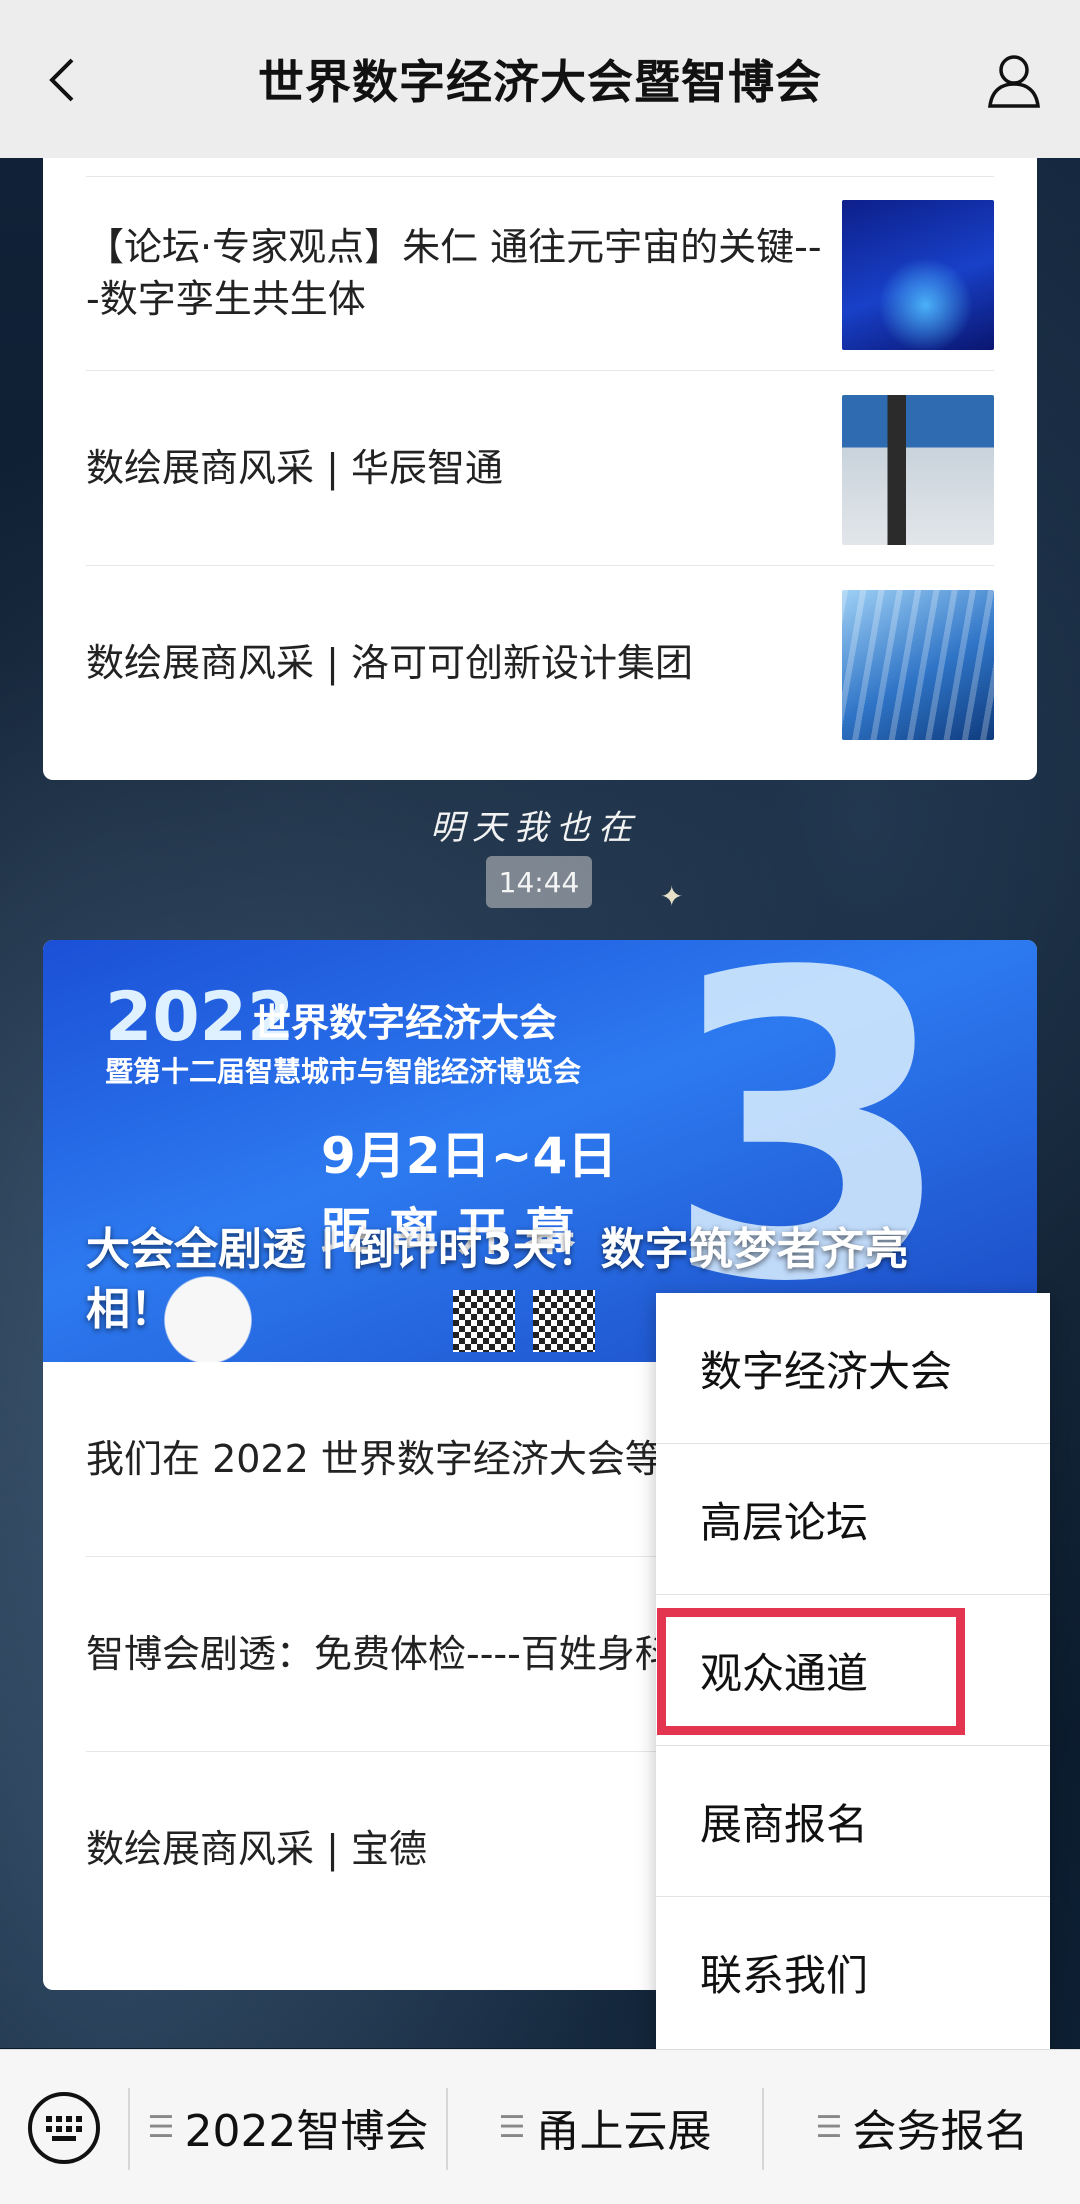 The width and height of the screenshot is (1080, 2204). Describe the element at coordinates (64, 80) in the screenshot. I see `chevron-left-icon` at that location.